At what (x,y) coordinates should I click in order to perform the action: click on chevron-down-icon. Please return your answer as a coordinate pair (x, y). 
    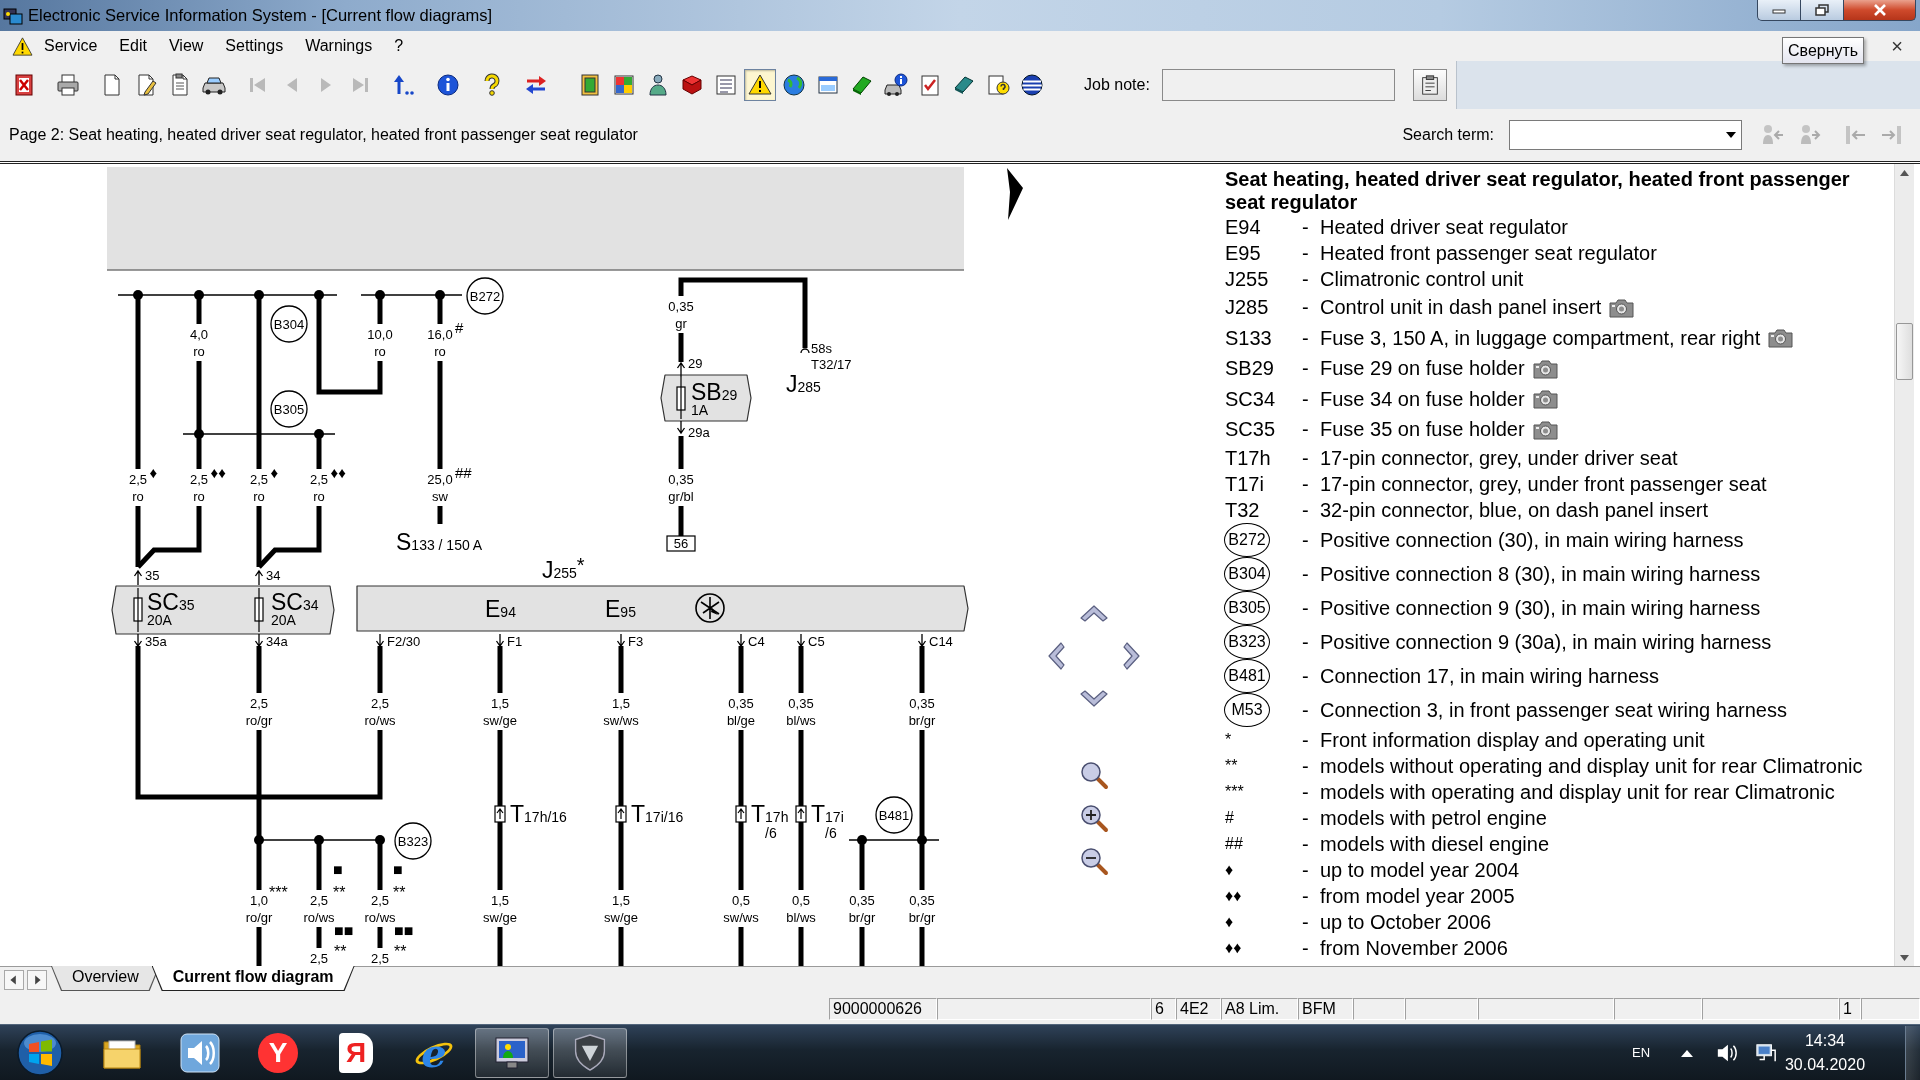
    Looking at the image, I should click on (1094, 698).